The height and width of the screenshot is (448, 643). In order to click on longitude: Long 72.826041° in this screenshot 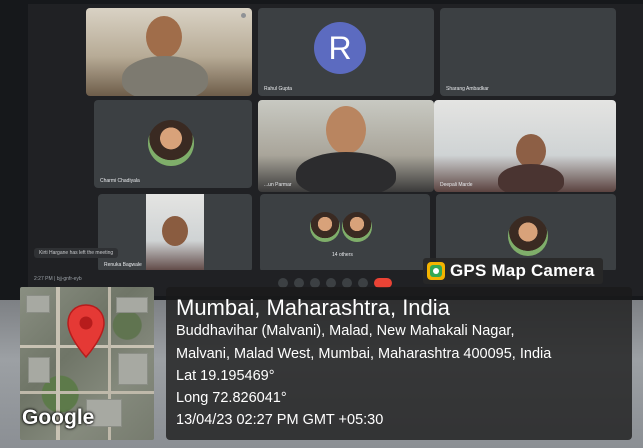, I will do `click(231, 398)`.